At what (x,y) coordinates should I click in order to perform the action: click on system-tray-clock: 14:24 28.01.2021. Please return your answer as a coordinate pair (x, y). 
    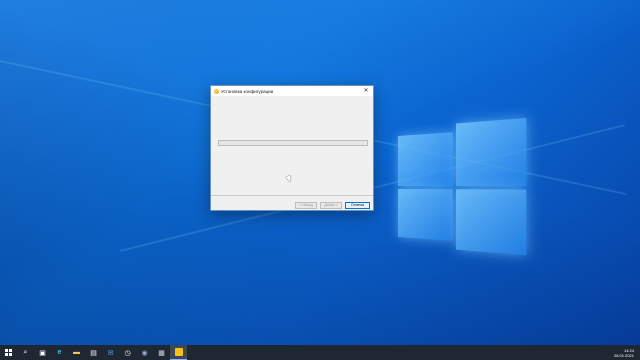
    Looking at the image, I should click on (627, 353).